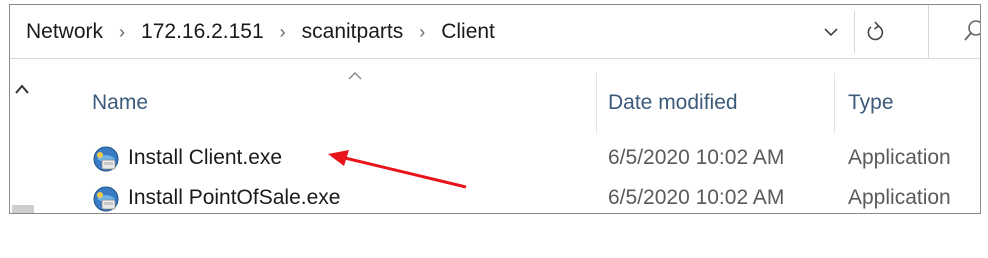  What do you see at coordinates (854, 32) in the screenshot?
I see `address-divider` at bounding box center [854, 32].